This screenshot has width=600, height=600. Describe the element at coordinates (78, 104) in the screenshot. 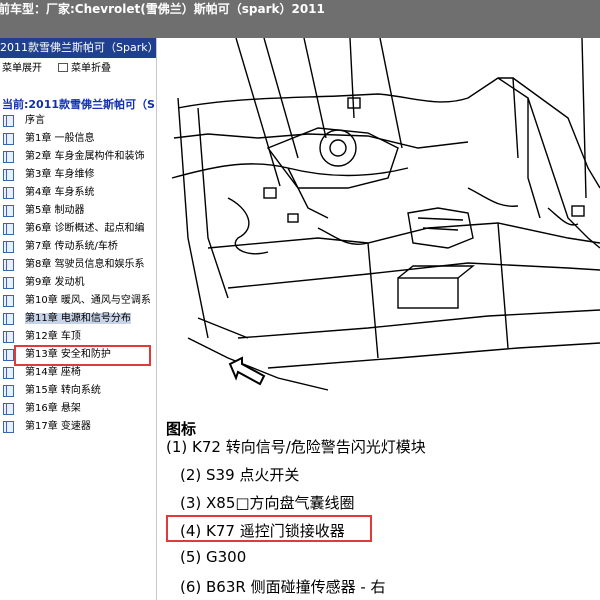

I see `current-location: 当前:2011款雪佛兰斯帕可（S` at that location.